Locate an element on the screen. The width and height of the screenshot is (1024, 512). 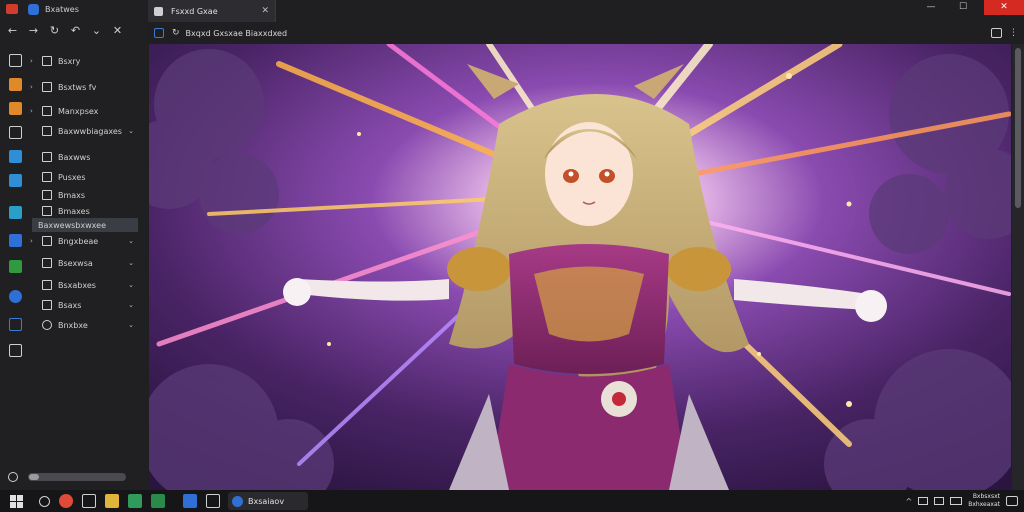
left-footer is located at coordinates (74, 477).